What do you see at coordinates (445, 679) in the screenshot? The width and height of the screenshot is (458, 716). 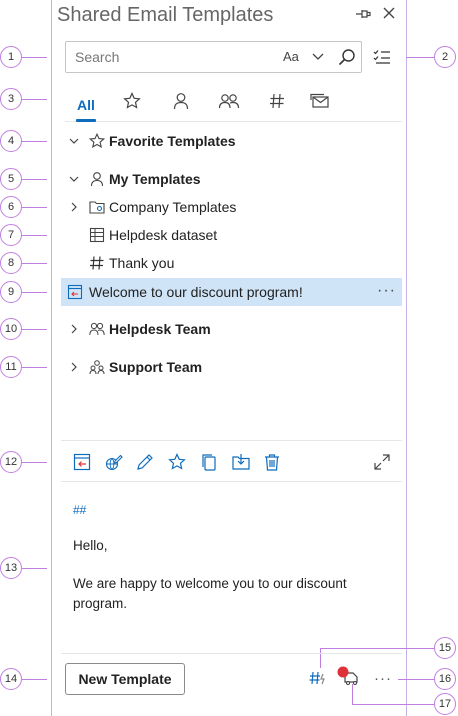 I see `callout-16: 16` at bounding box center [445, 679].